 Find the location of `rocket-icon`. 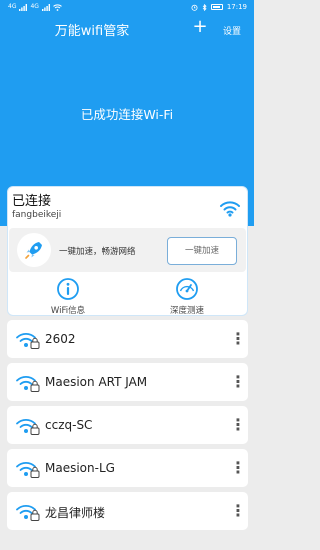

rocket-icon is located at coordinates (34, 250).